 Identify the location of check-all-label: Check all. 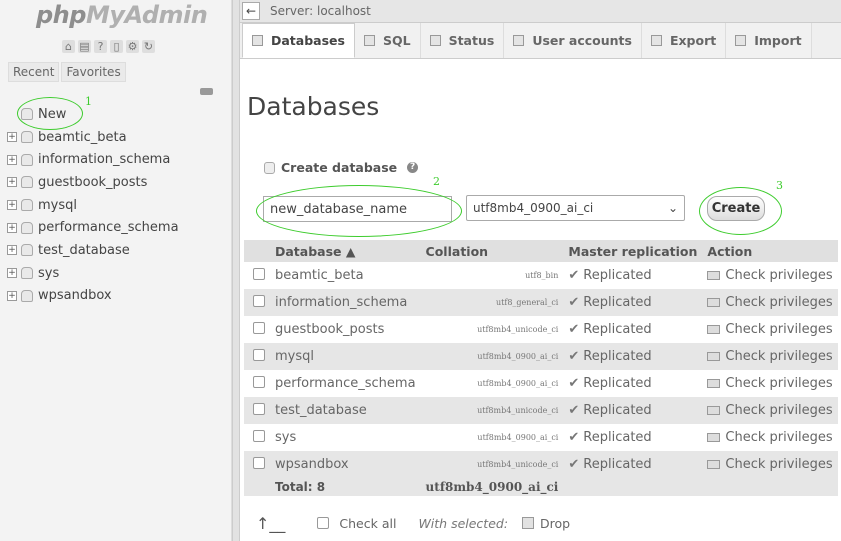
(367, 523).